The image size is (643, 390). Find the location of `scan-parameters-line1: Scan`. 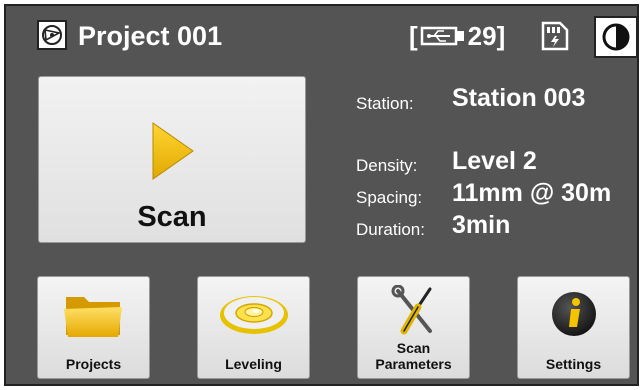

scan-parameters-line1: Scan is located at coordinates (413, 348).